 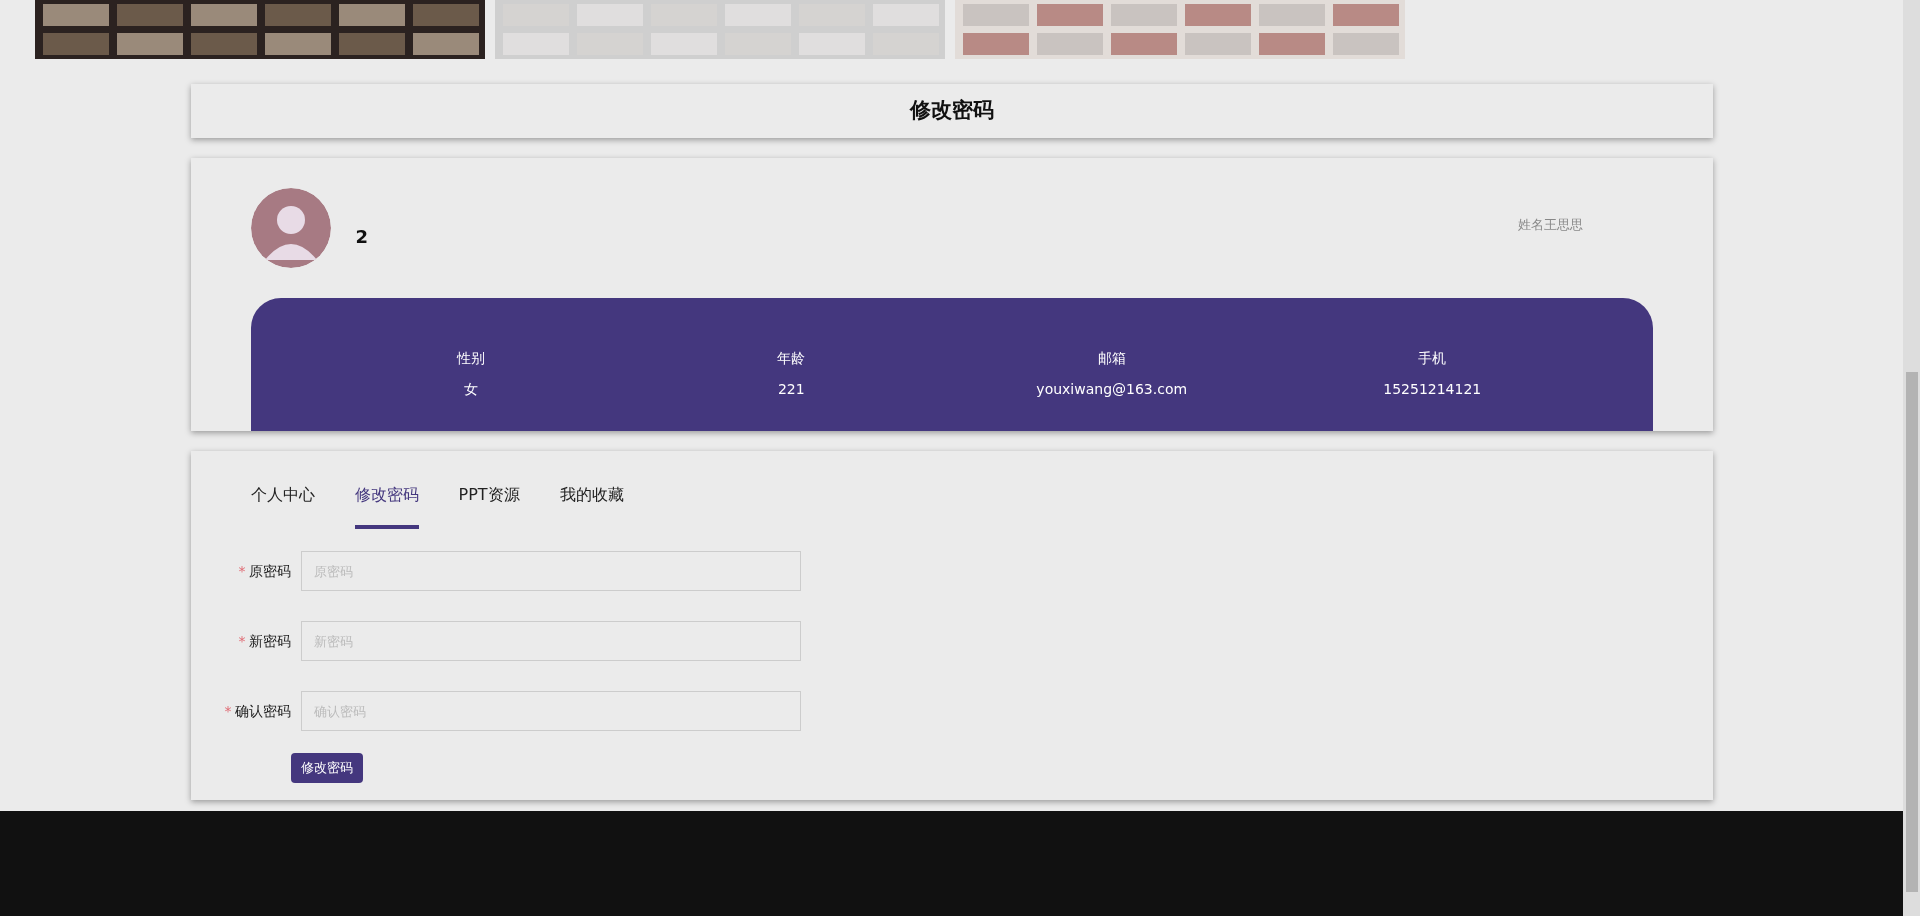 I want to click on label-text: 确认密码, so click(x=262, y=710).